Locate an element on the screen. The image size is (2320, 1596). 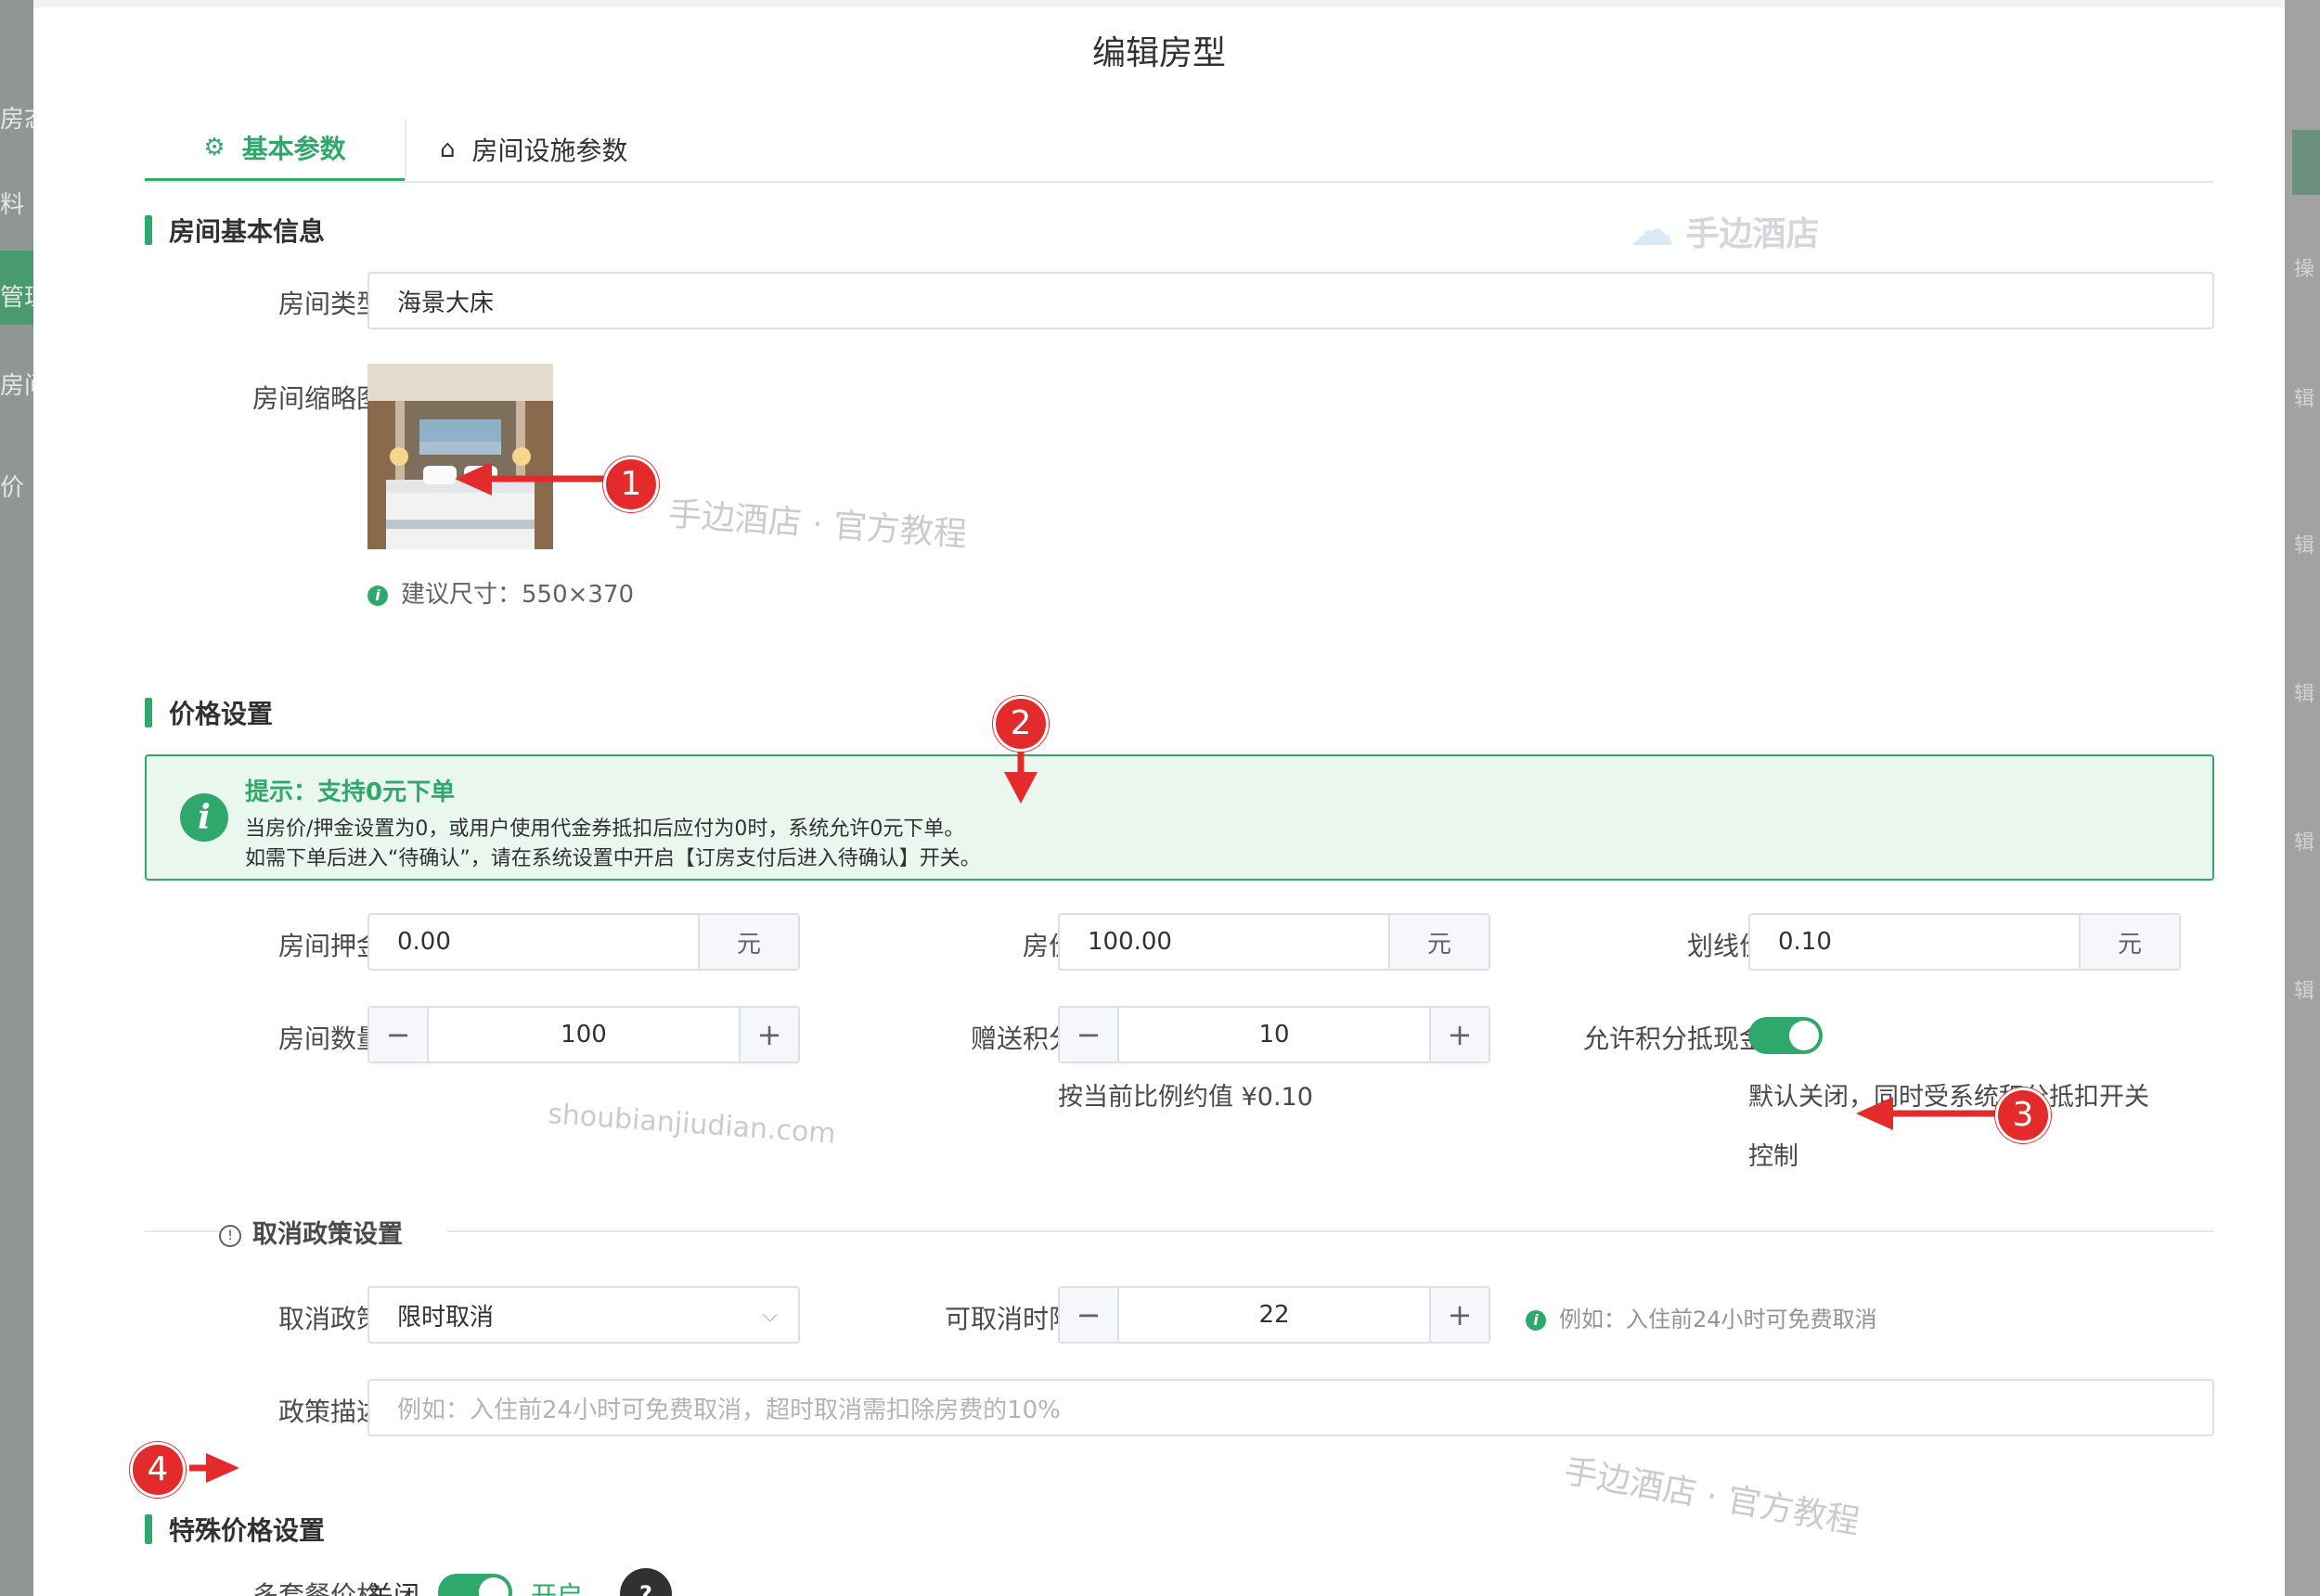
callout-badge-3: 3 is located at coordinates (2023, 1115).